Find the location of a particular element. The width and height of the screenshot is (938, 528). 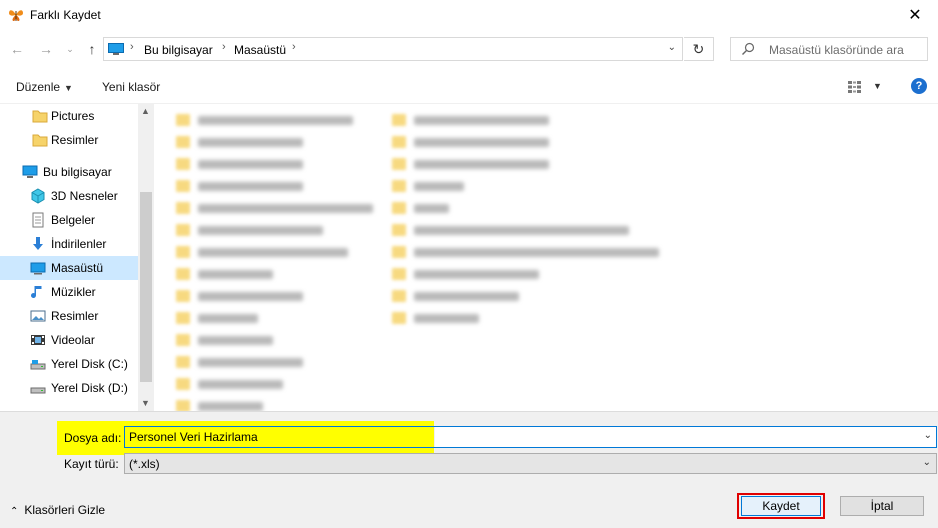

nav-item-pictures: Pictures is located at coordinates (69, 116).